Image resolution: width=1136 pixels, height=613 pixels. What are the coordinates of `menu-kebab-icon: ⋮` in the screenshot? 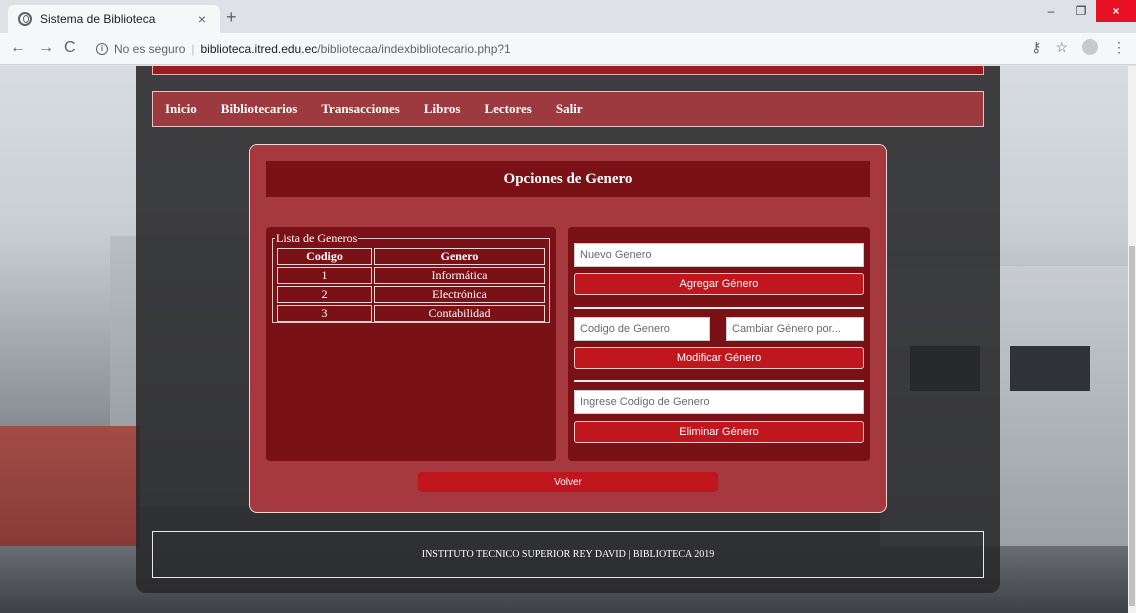 It's located at (1119, 47).